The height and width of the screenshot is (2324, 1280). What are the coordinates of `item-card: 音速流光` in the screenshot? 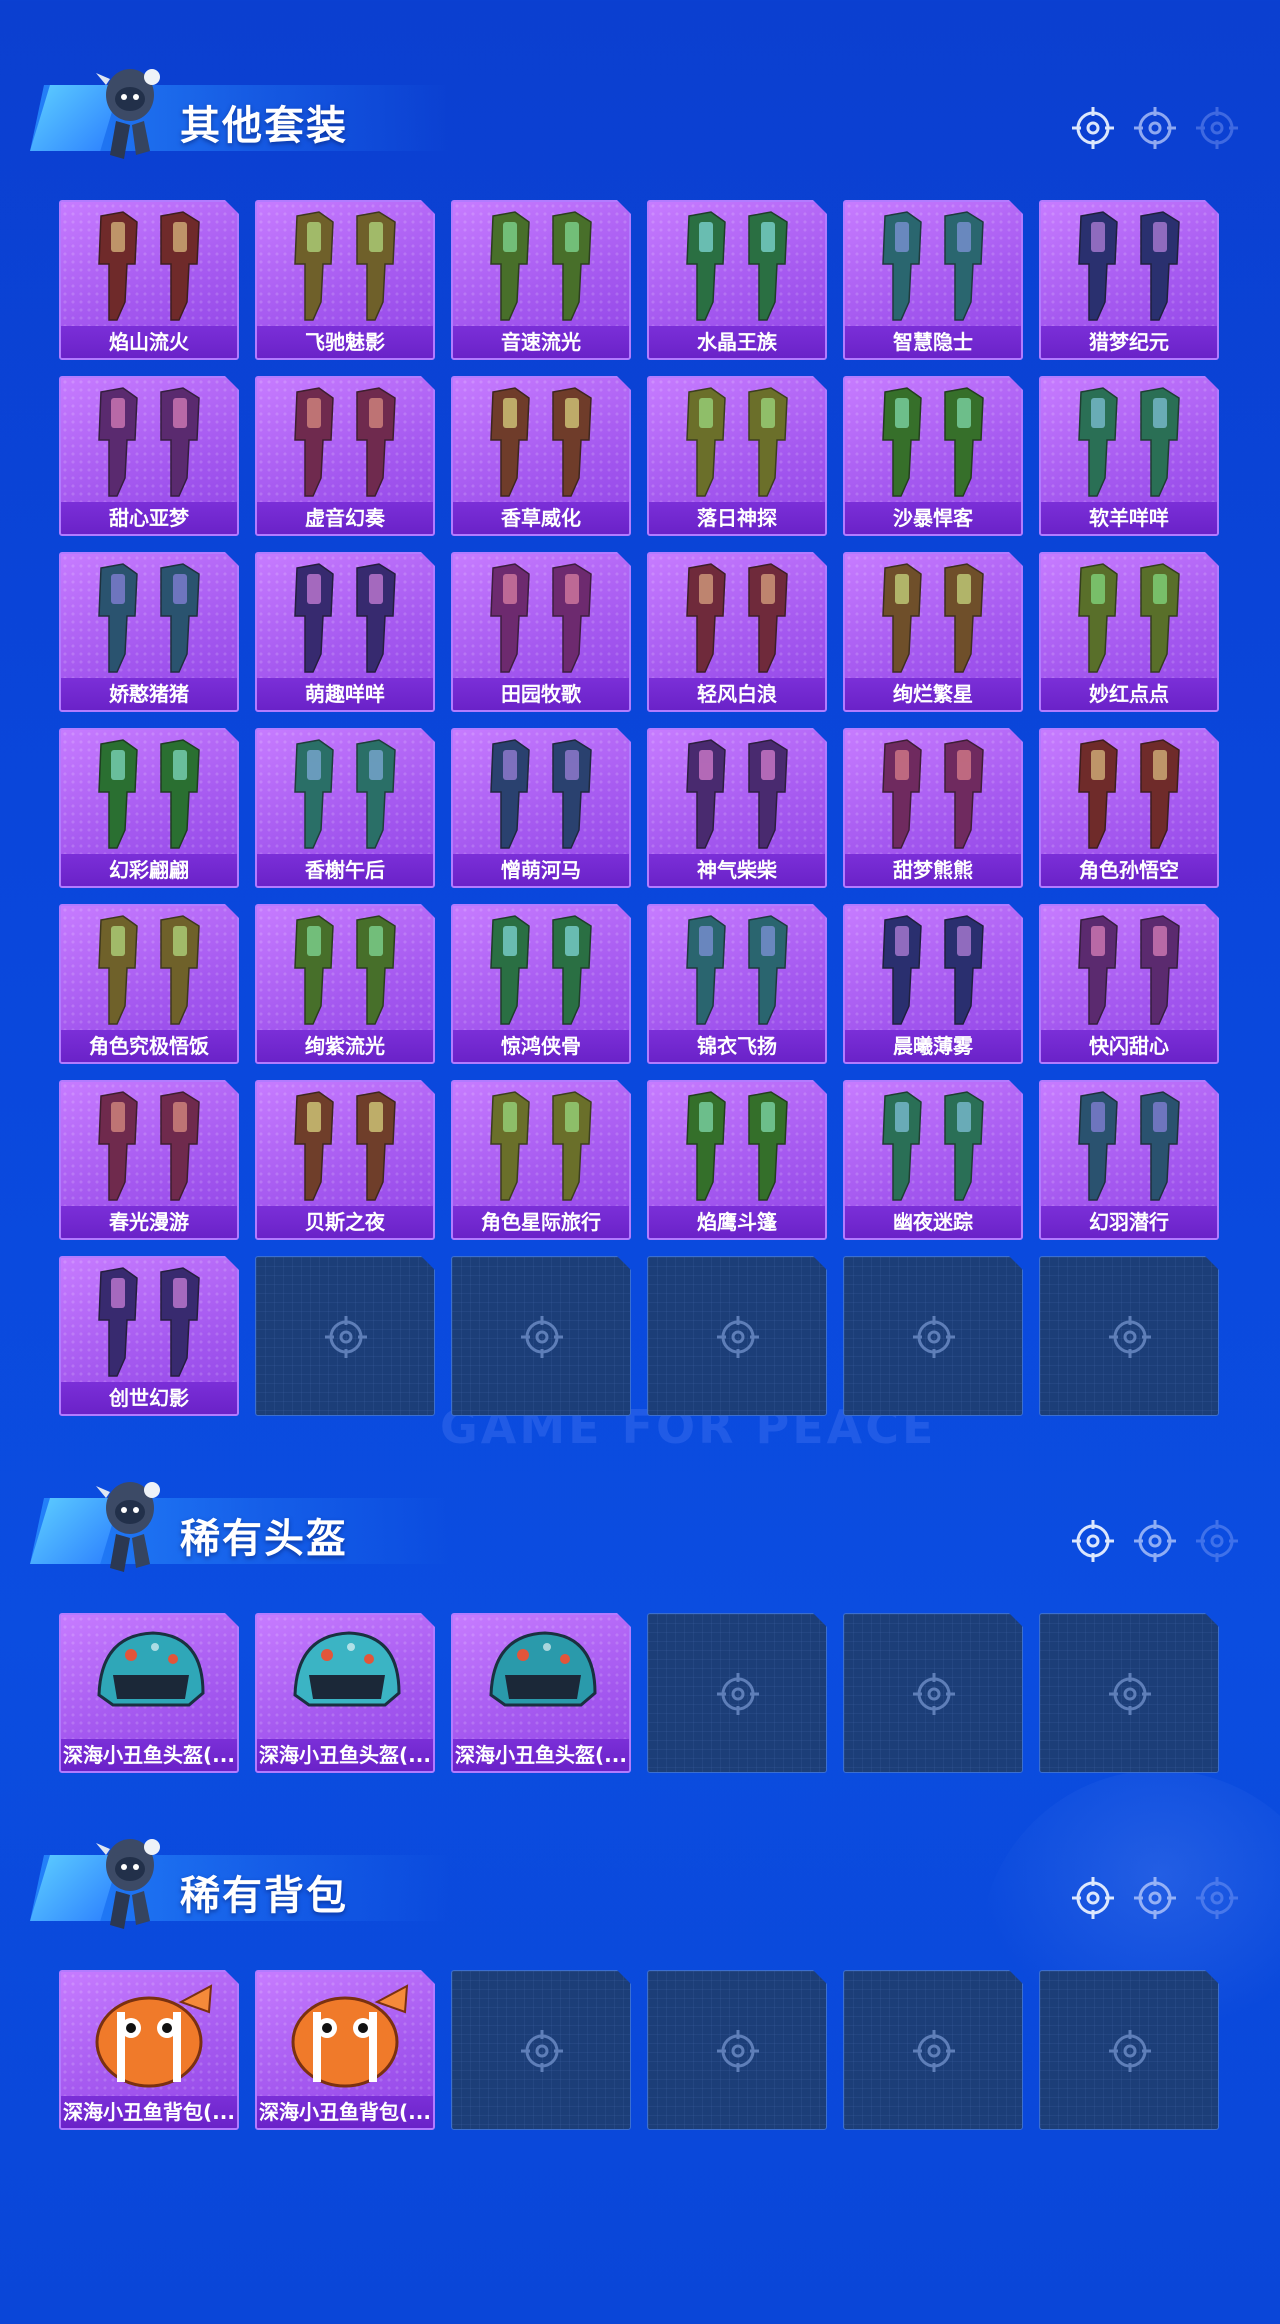 It's located at (541, 280).